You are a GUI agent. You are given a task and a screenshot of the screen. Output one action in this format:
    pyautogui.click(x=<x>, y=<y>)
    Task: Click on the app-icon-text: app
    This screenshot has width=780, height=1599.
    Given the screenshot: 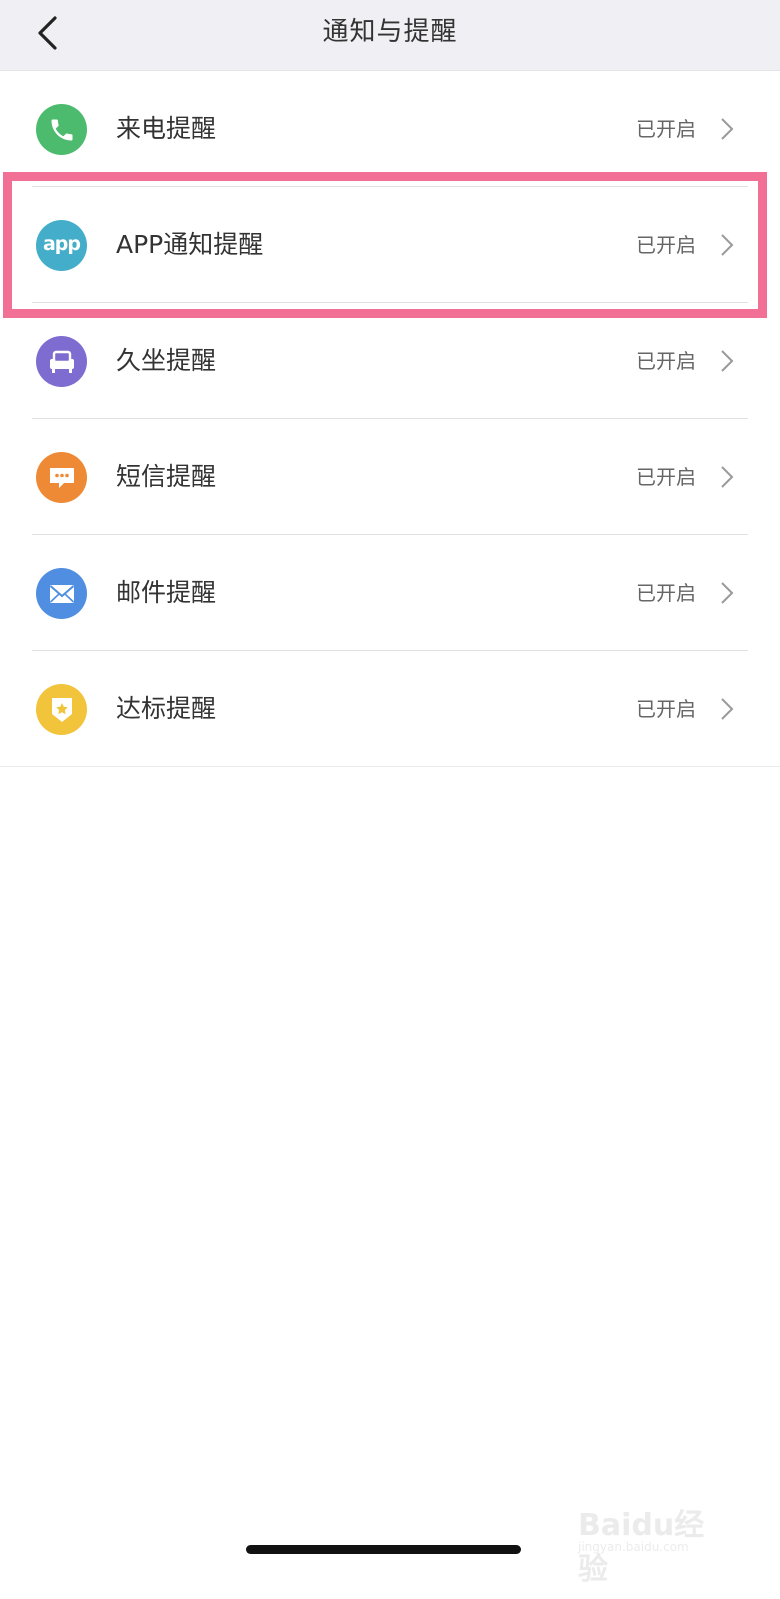 What is the action you would take?
    pyautogui.click(x=61, y=243)
    